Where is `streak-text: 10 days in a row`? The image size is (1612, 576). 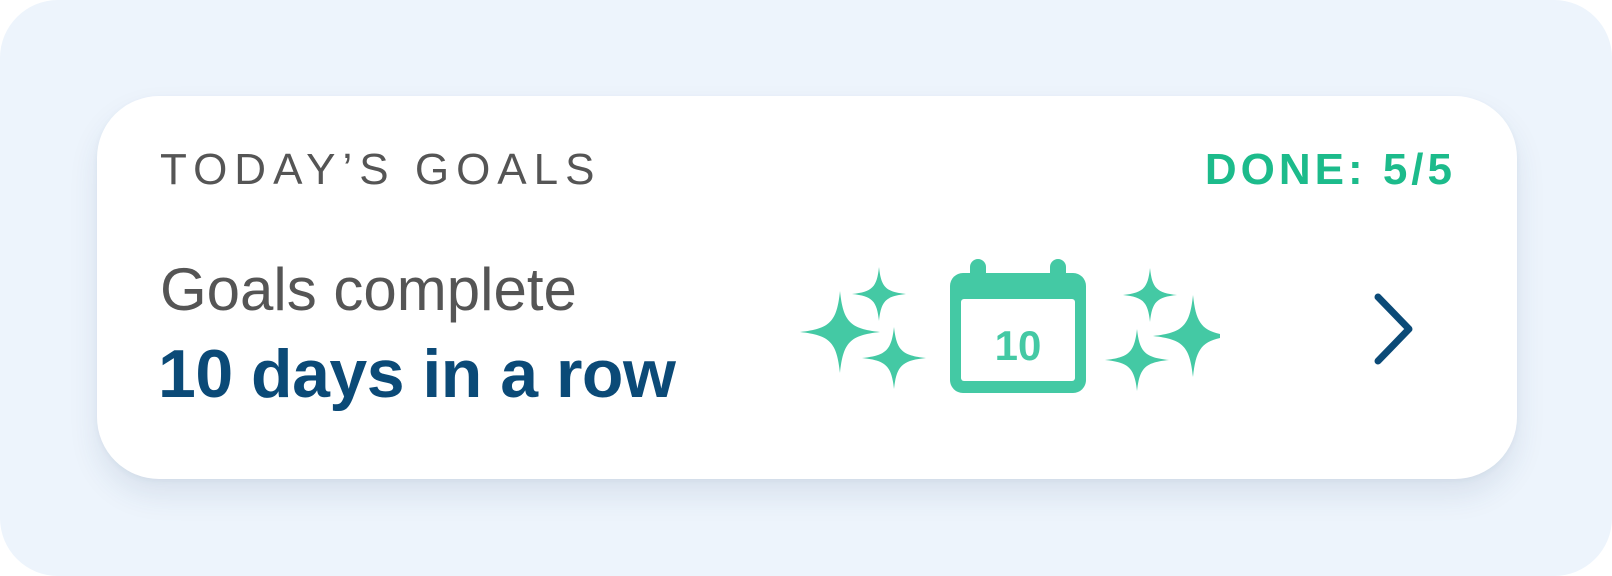 streak-text: 10 days in a row is located at coordinates (417, 374).